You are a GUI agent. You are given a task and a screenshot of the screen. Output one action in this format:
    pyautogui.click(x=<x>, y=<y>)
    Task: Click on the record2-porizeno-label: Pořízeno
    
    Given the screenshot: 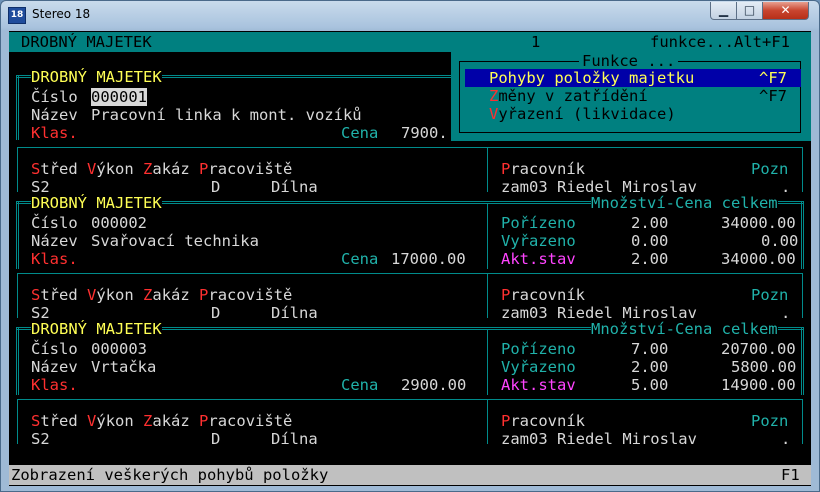 What is the action you would take?
    pyautogui.click(x=538, y=223)
    